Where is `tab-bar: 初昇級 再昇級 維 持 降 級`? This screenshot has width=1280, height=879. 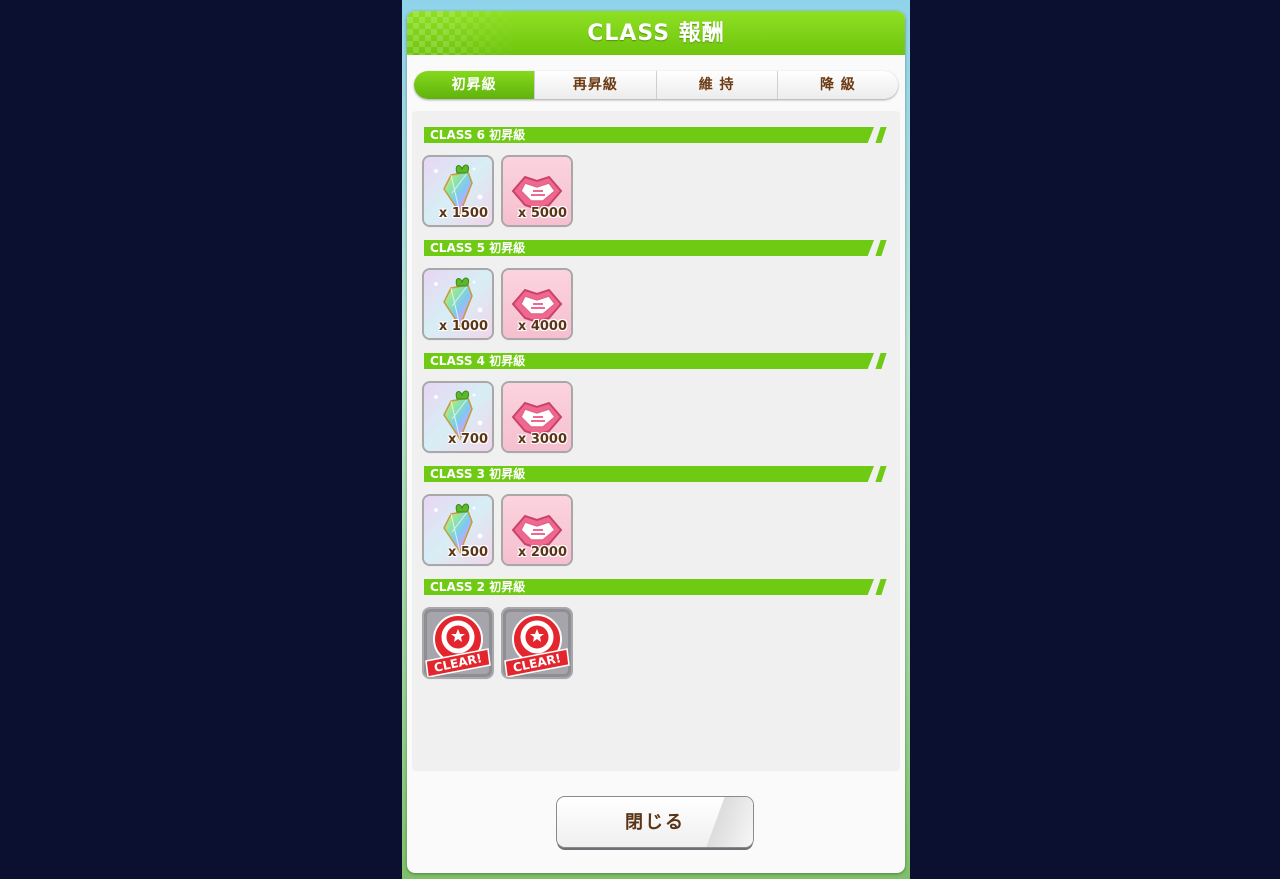 tab-bar: 初昇級 再昇級 維 持 降 級 is located at coordinates (656, 85).